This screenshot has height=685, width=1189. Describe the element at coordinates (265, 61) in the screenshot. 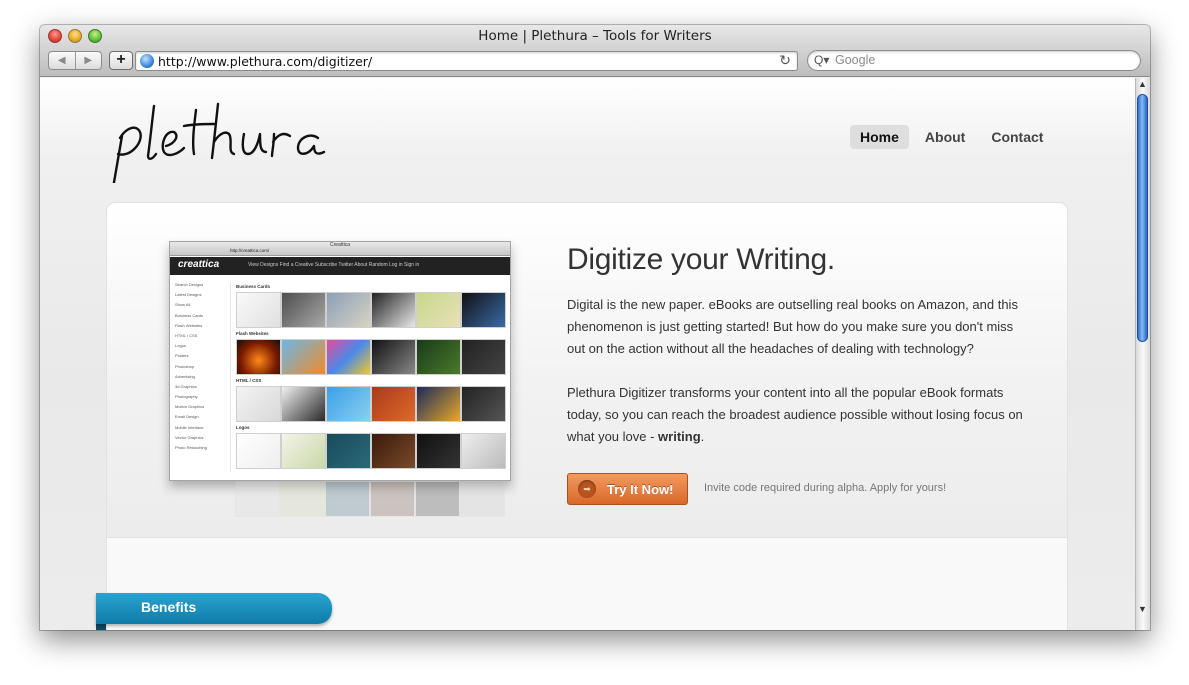

I see `url-text: http://www.plethura.com/digitizer/` at that location.